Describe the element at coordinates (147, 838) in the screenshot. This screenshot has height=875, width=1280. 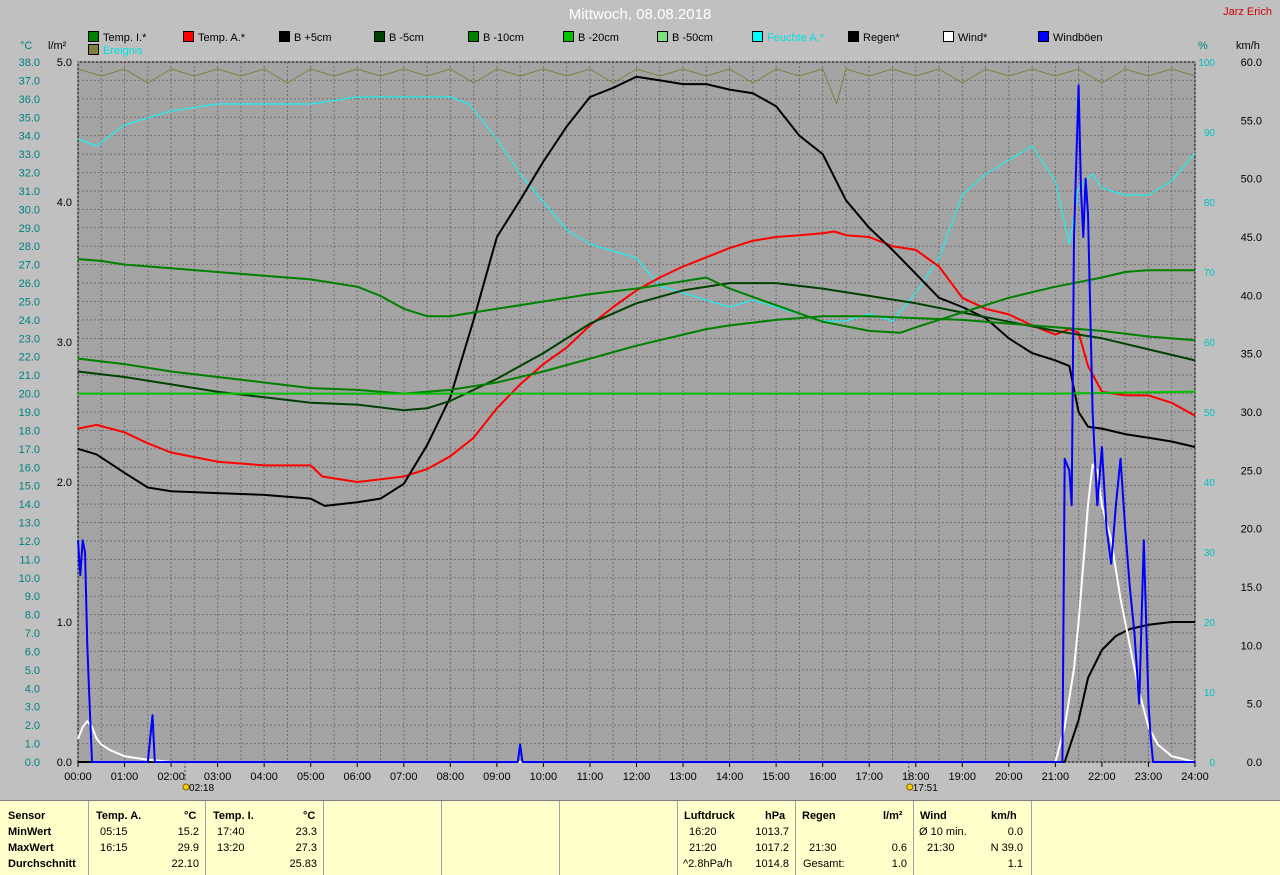
I see `col-temp-a: Temp. A. °C 05:15 15.2 16:15 29.9 22.10` at that location.